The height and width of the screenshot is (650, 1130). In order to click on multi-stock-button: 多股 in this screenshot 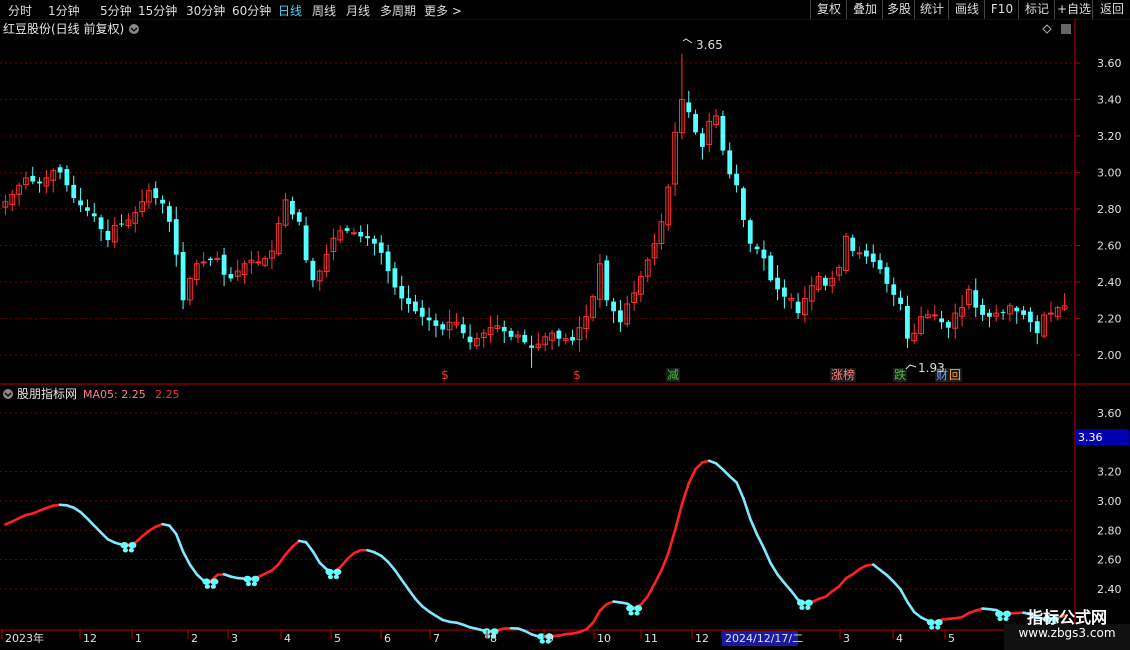, I will do `click(898, 9)`.